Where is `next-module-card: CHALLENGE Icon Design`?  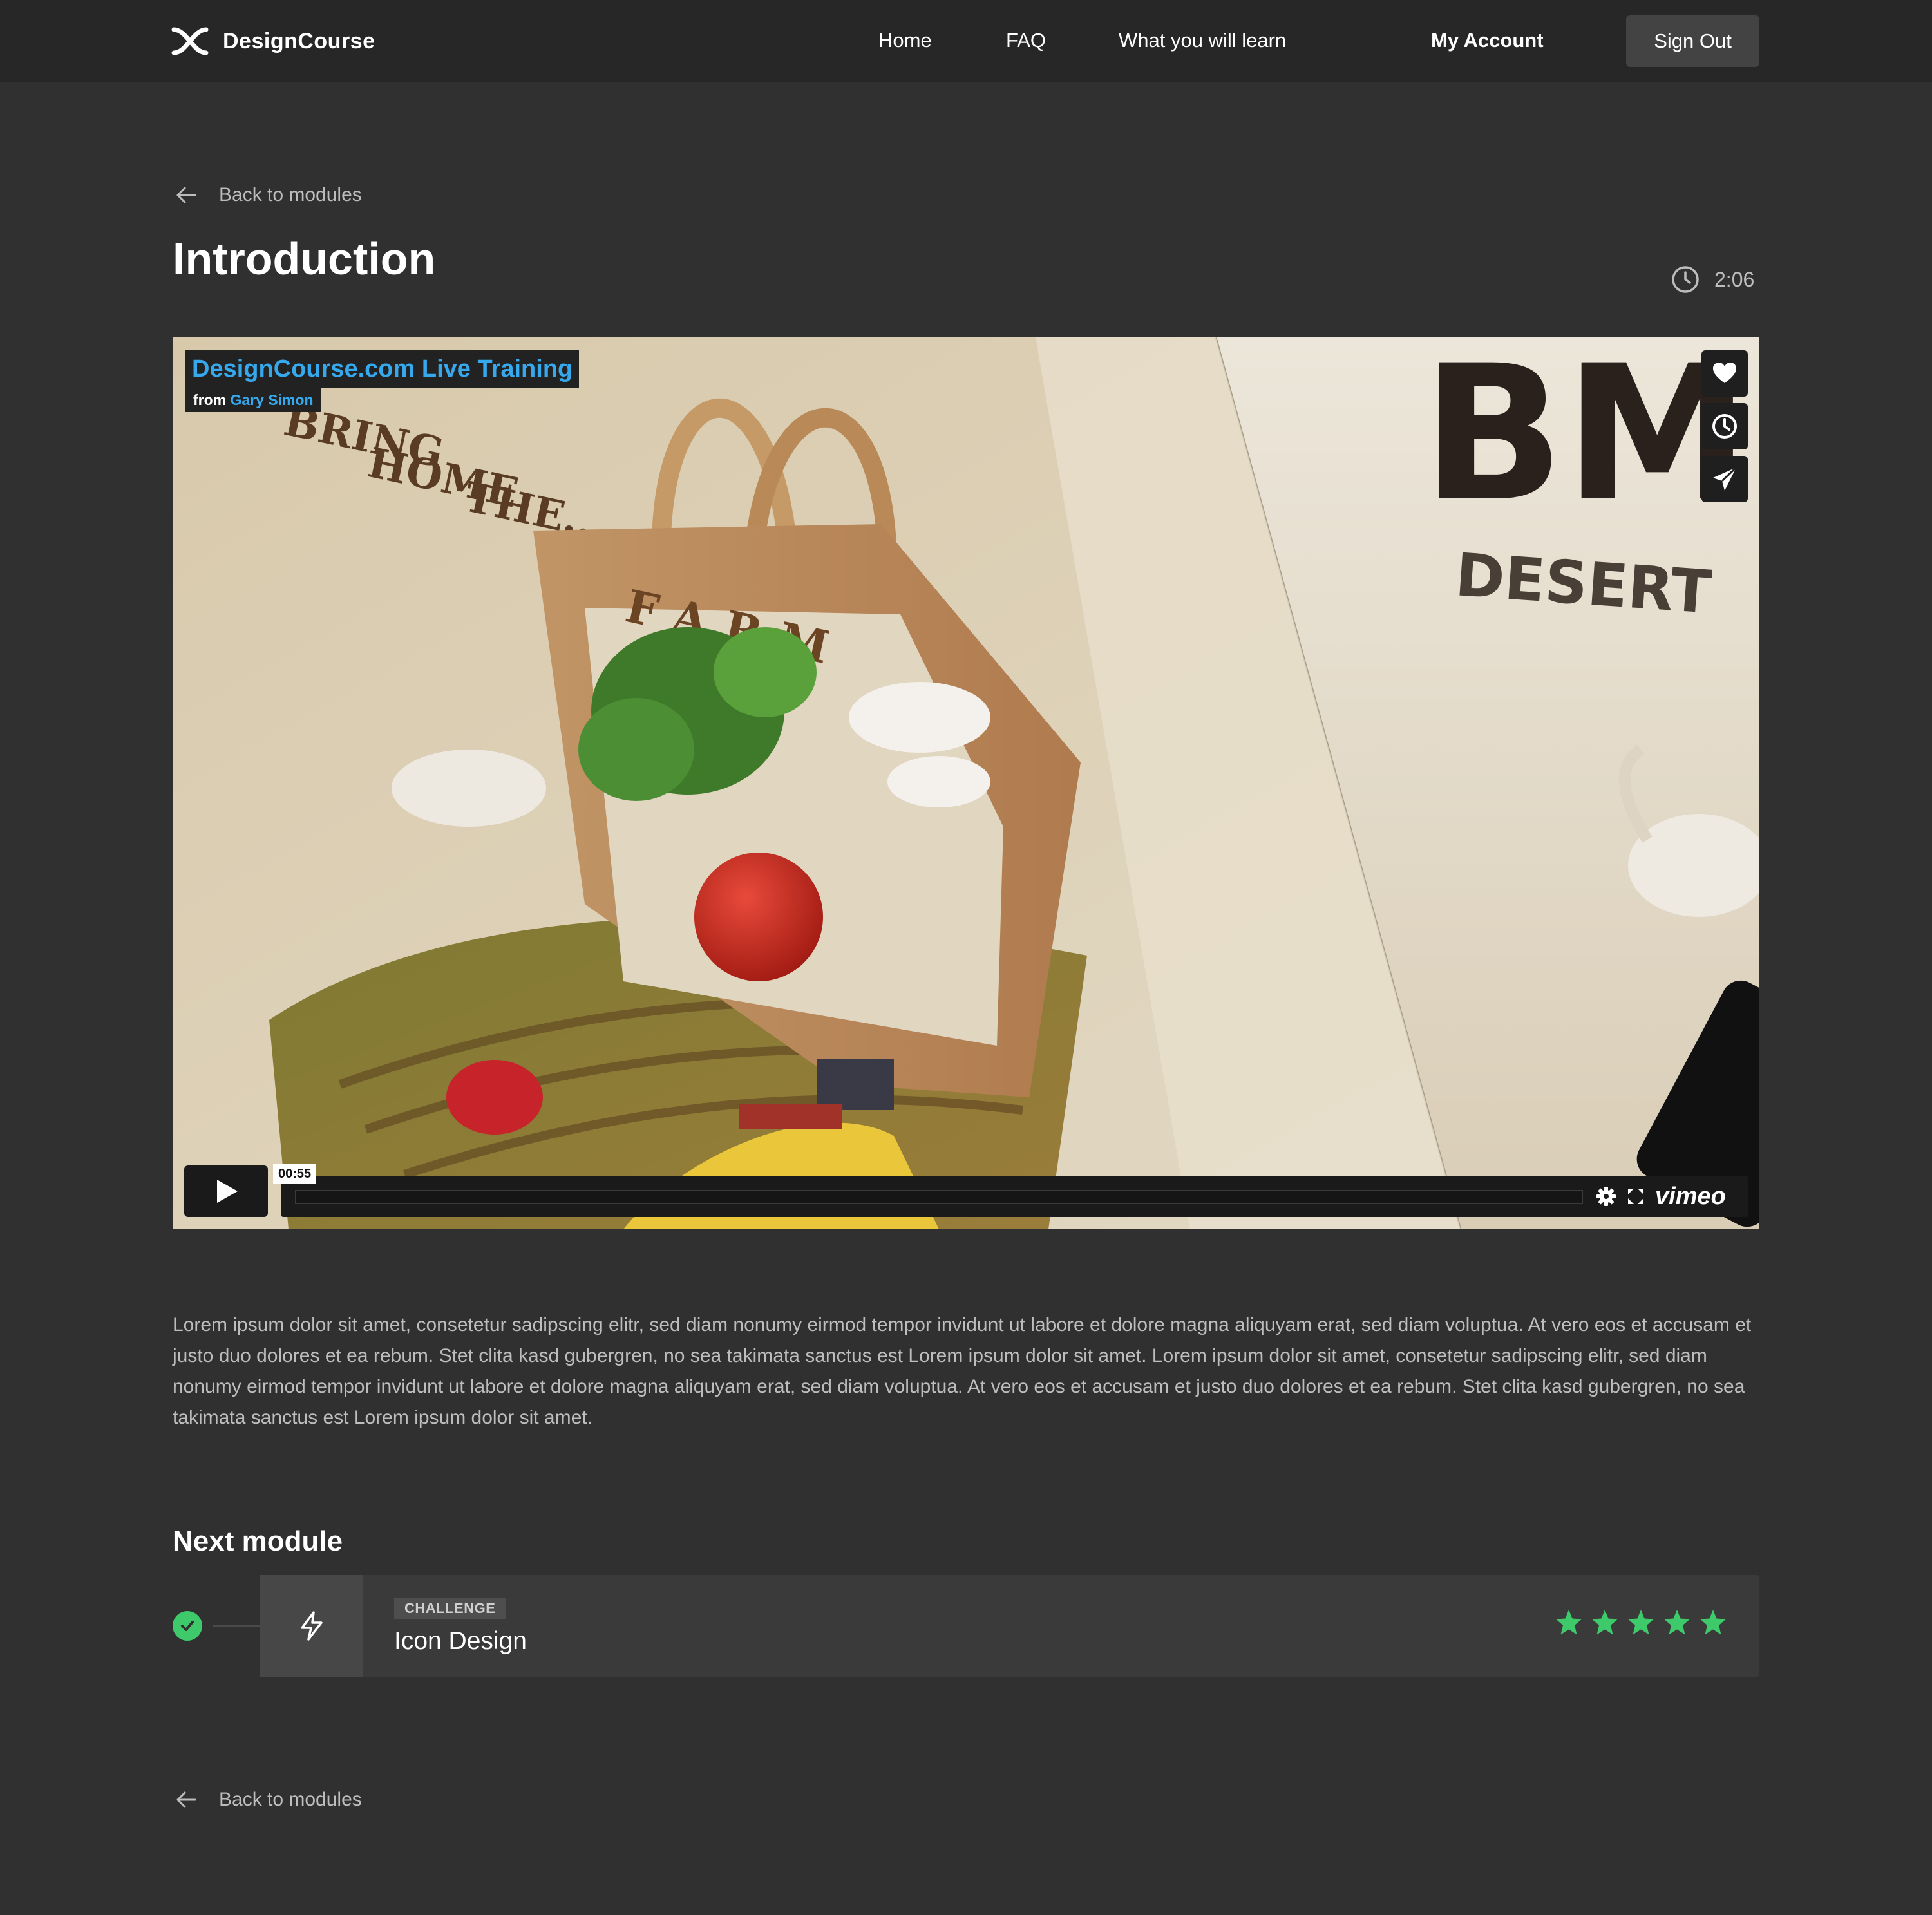
next-module-card: CHALLENGE Icon Design is located at coordinates (1009, 1626).